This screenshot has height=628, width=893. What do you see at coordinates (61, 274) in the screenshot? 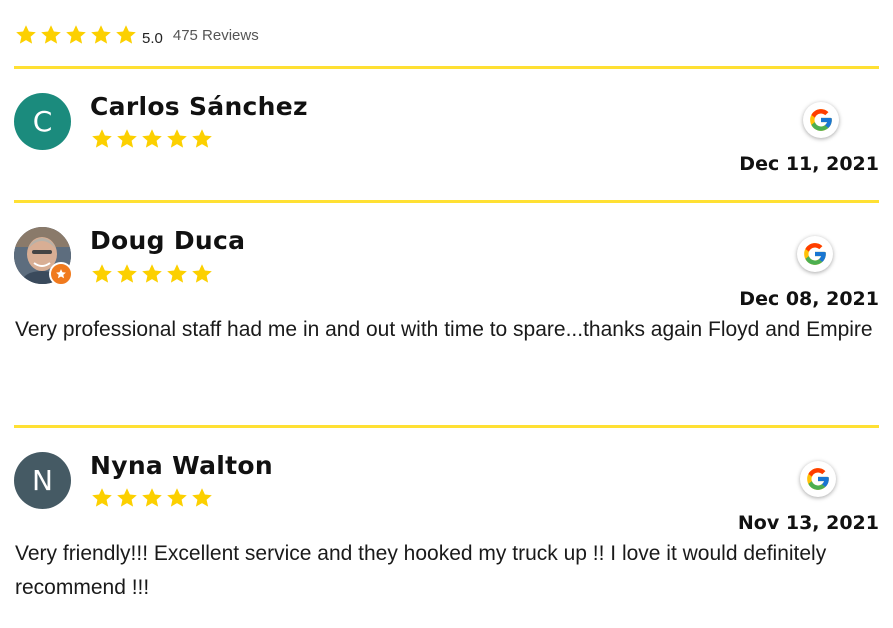
I see `star-badge-icon` at bounding box center [61, 274].